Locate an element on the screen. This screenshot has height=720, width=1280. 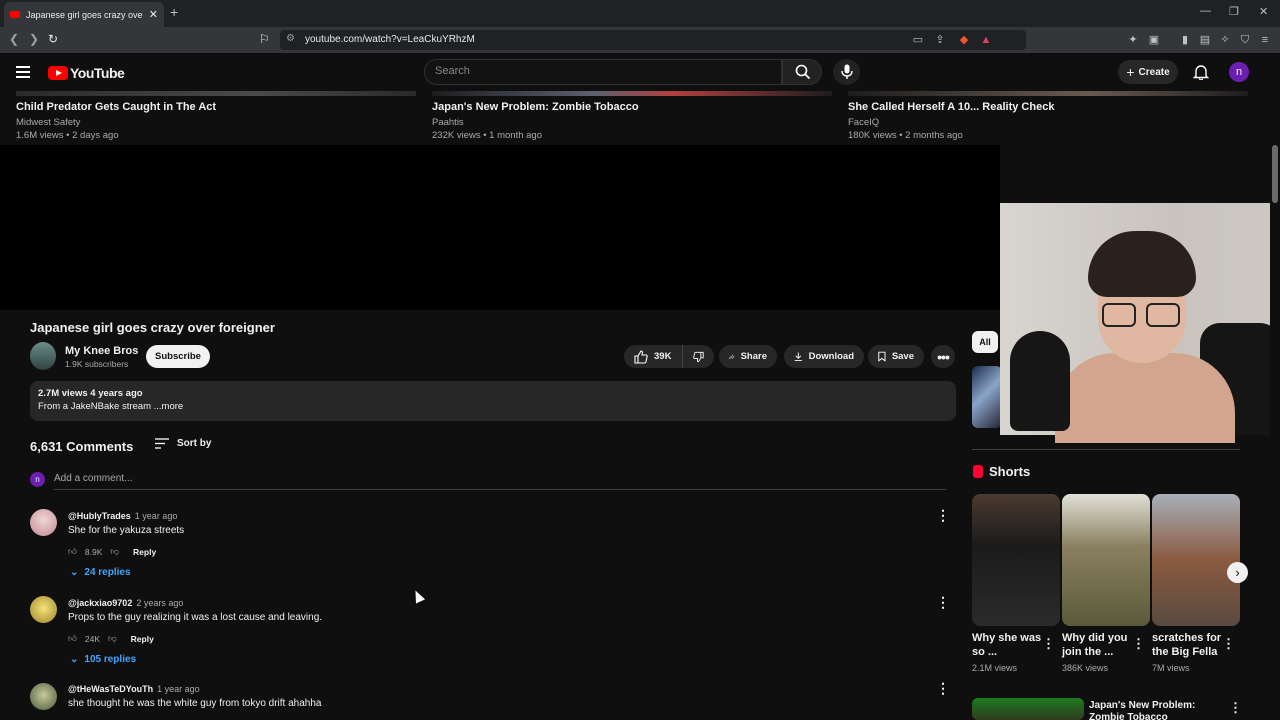
notifications-bell-icon is located at coordinates (1201, 72).